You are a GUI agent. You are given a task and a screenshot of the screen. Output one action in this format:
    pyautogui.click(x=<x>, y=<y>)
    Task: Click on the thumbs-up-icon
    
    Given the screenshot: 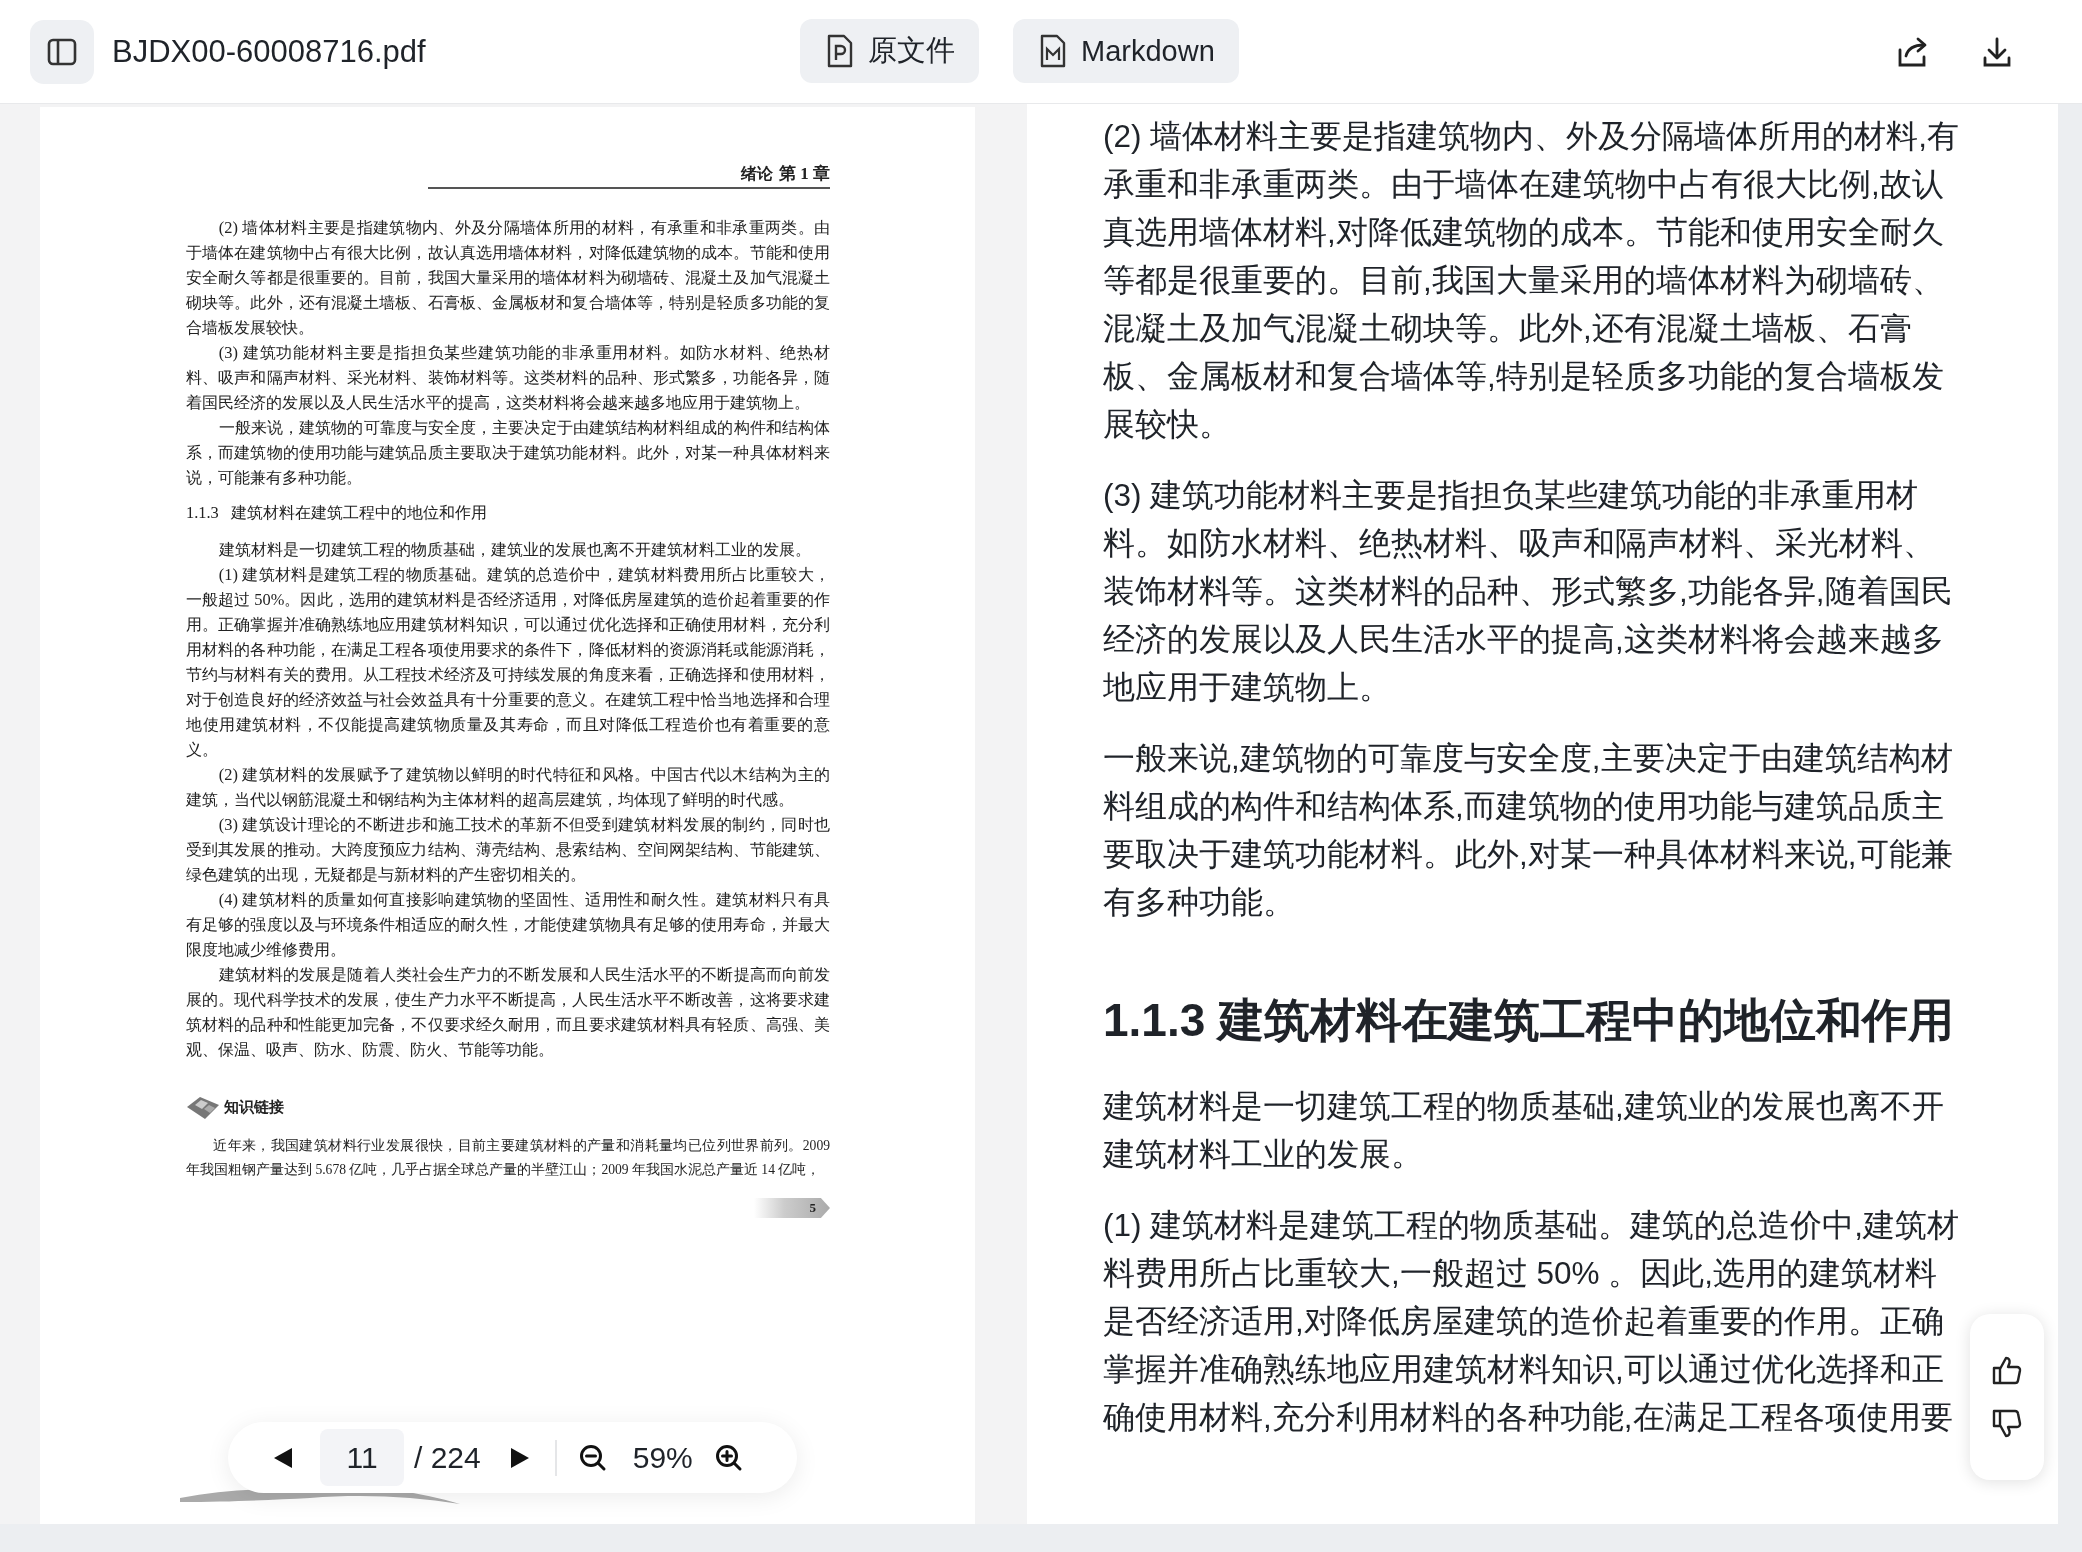 What is the action you would take?
    pyautogui.click(x=2007, y=1370)
    